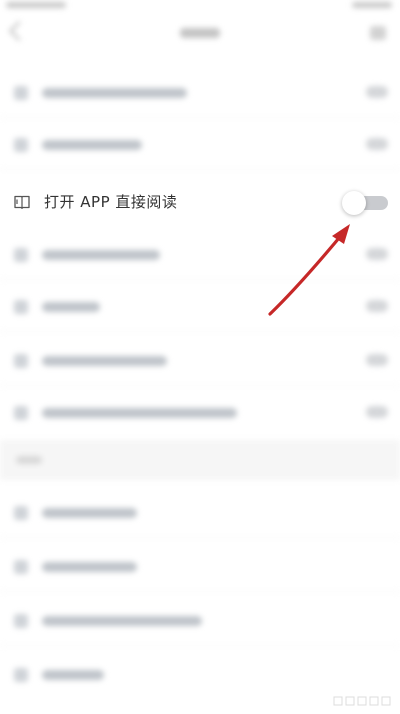  Describe the element at coordinates (354, 203) in the screenshot. I see `toggle-knob` at that location.